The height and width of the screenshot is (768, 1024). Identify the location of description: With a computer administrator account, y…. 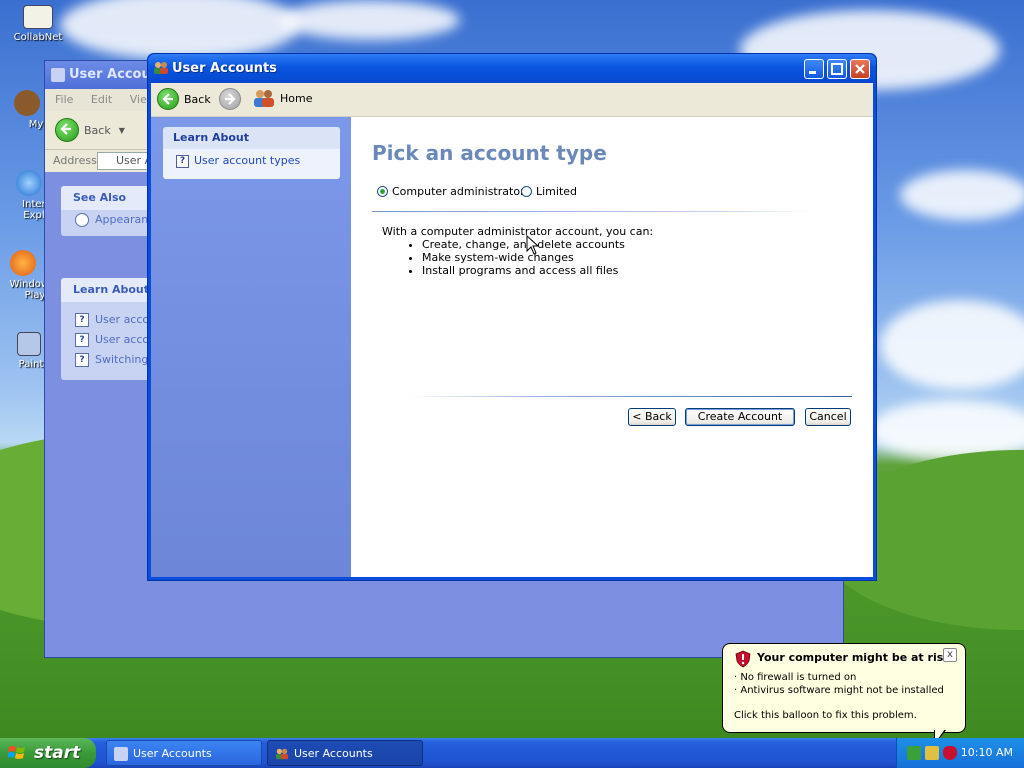
(517, 251).